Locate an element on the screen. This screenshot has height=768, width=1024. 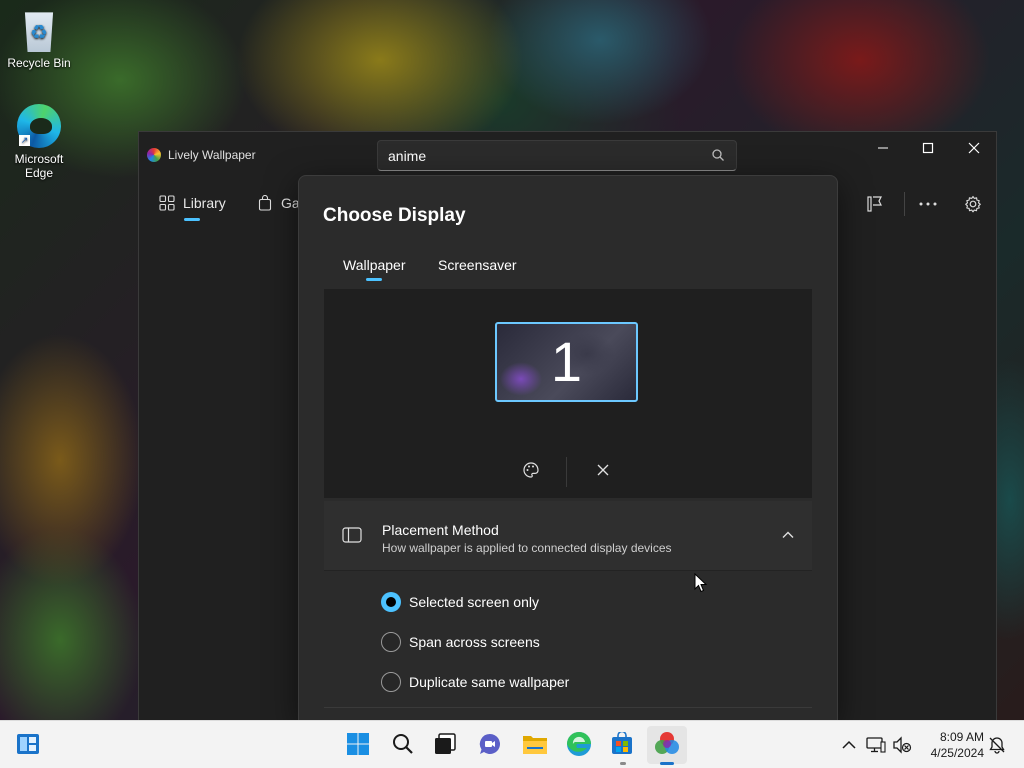
network-button is located at coordinates (876, 745).